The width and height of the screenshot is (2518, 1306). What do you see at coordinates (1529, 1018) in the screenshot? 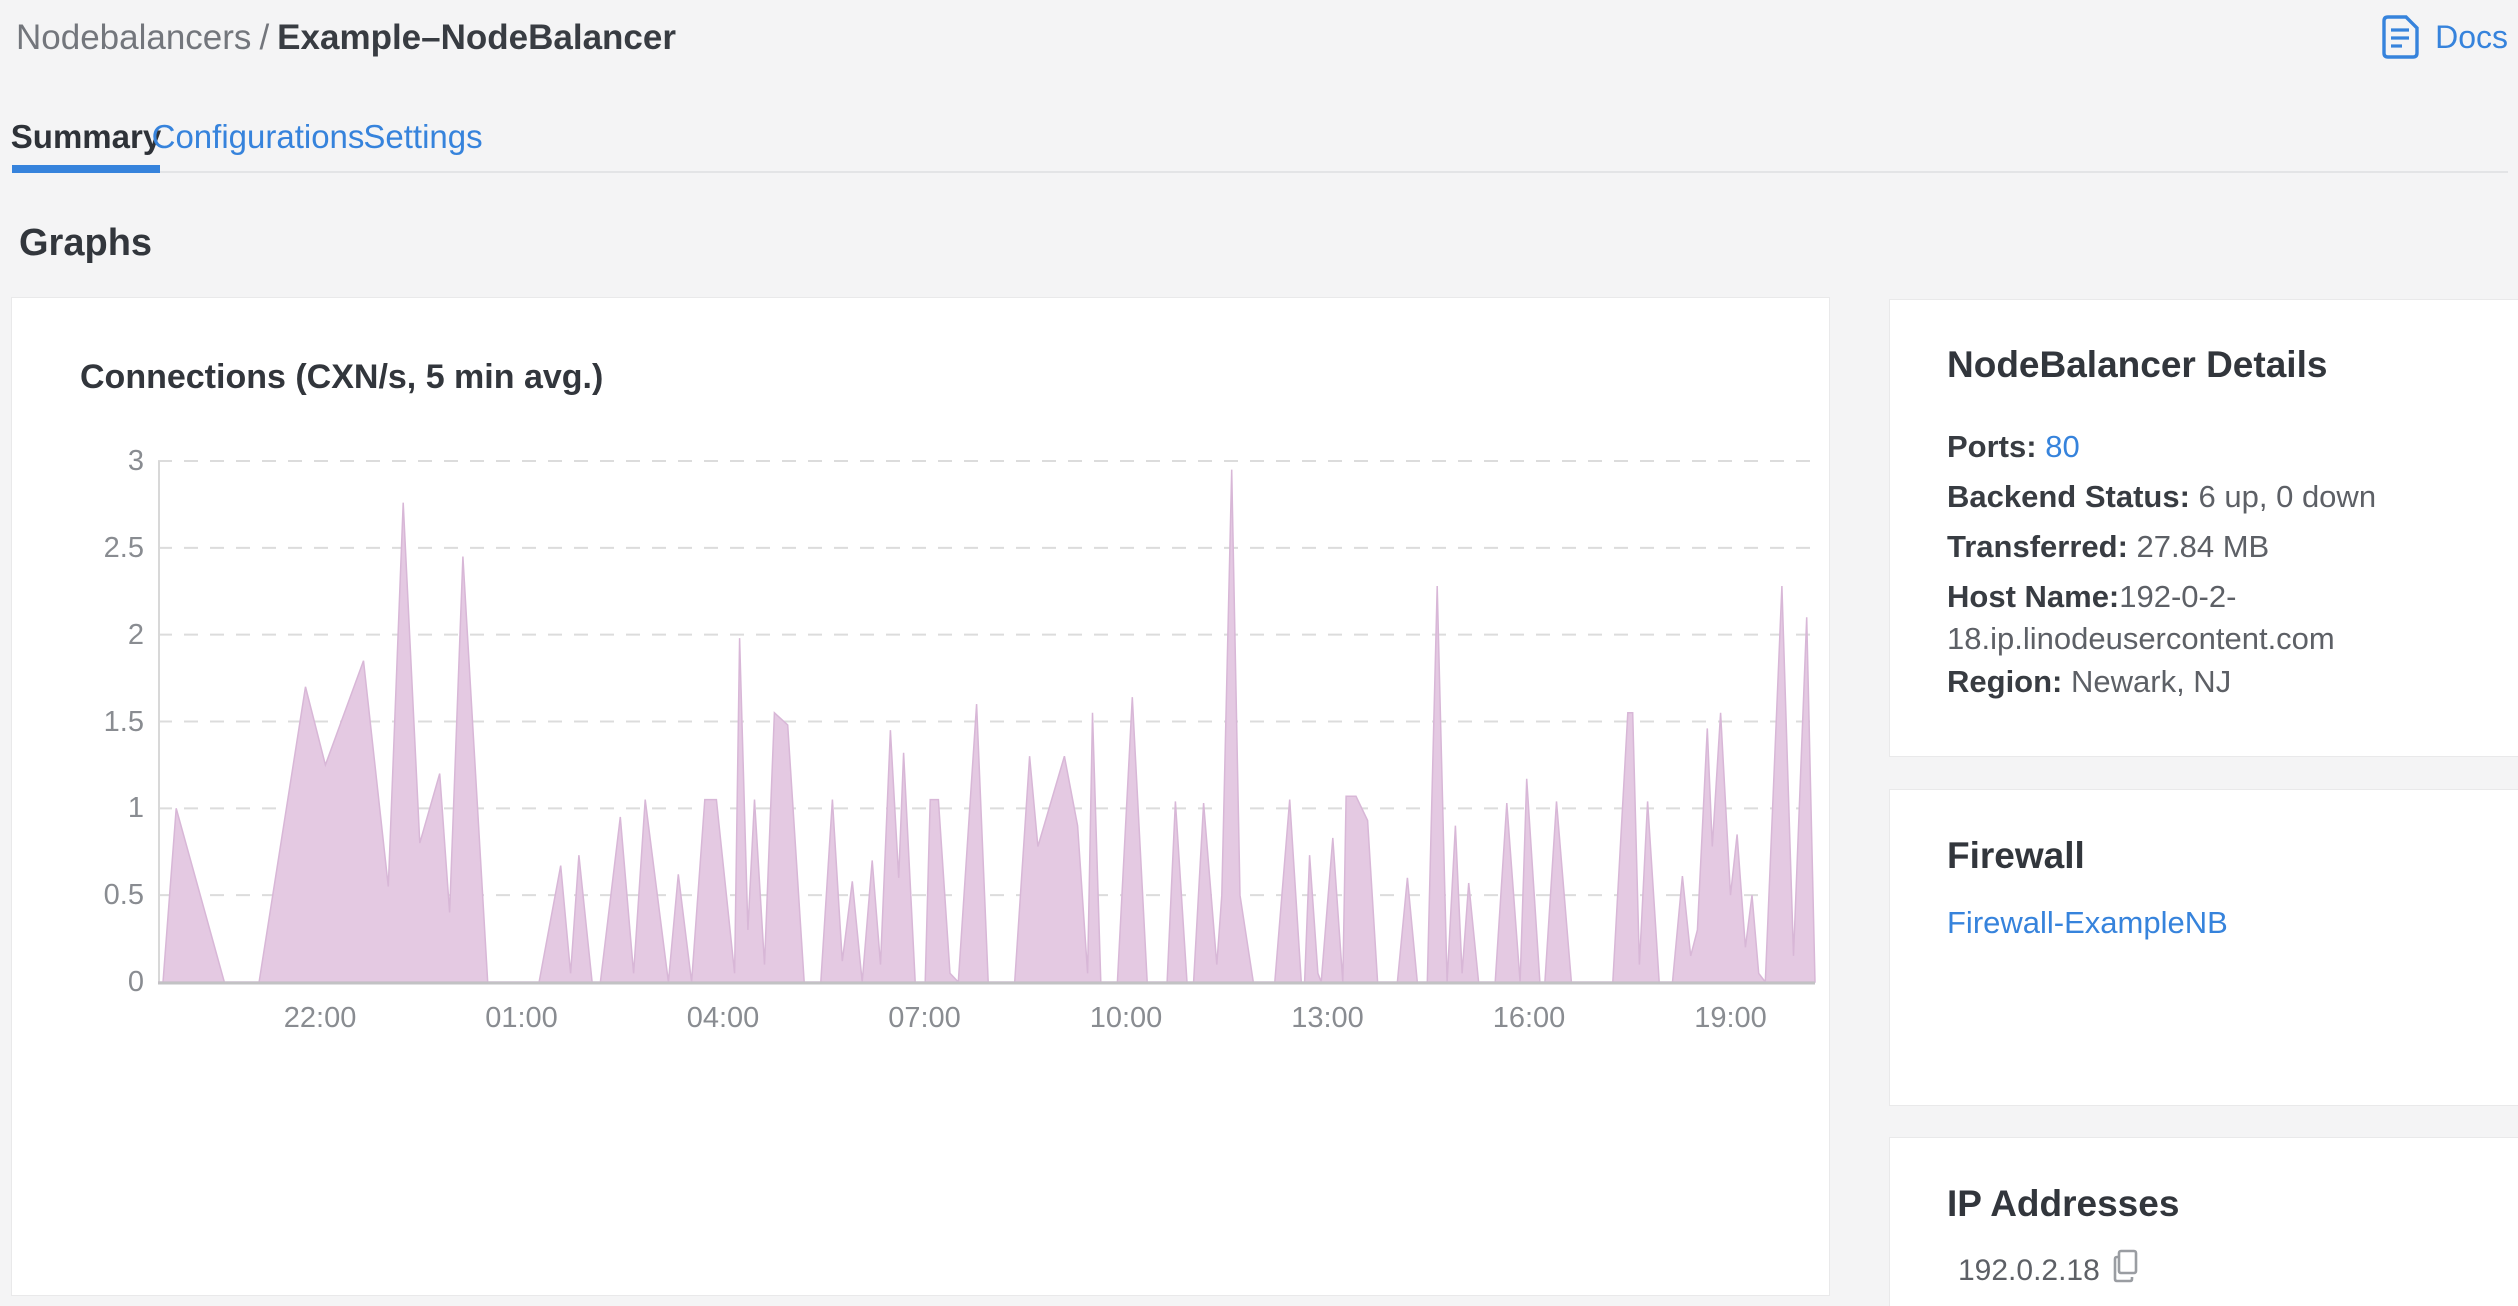
I see `x-tick-label: 16:00` at bounding box center [1529, 1018].